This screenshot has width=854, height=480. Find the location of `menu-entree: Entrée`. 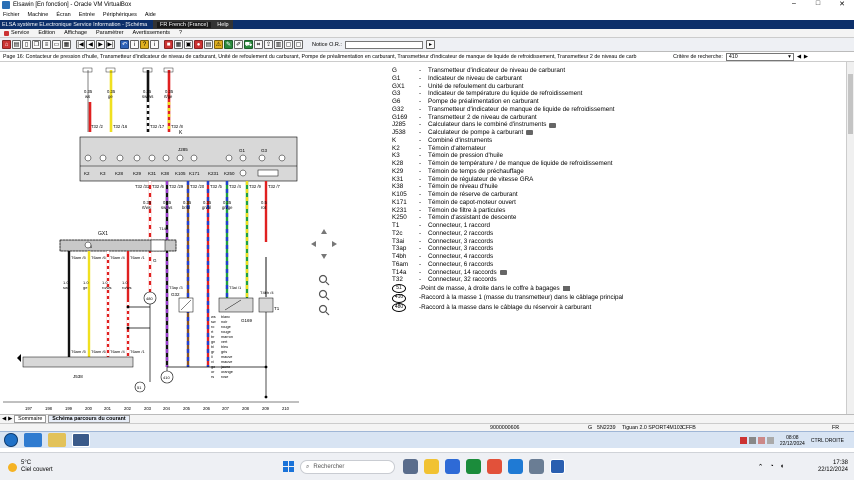

menu-entree: Entrée is located at coordinates (87, 15).